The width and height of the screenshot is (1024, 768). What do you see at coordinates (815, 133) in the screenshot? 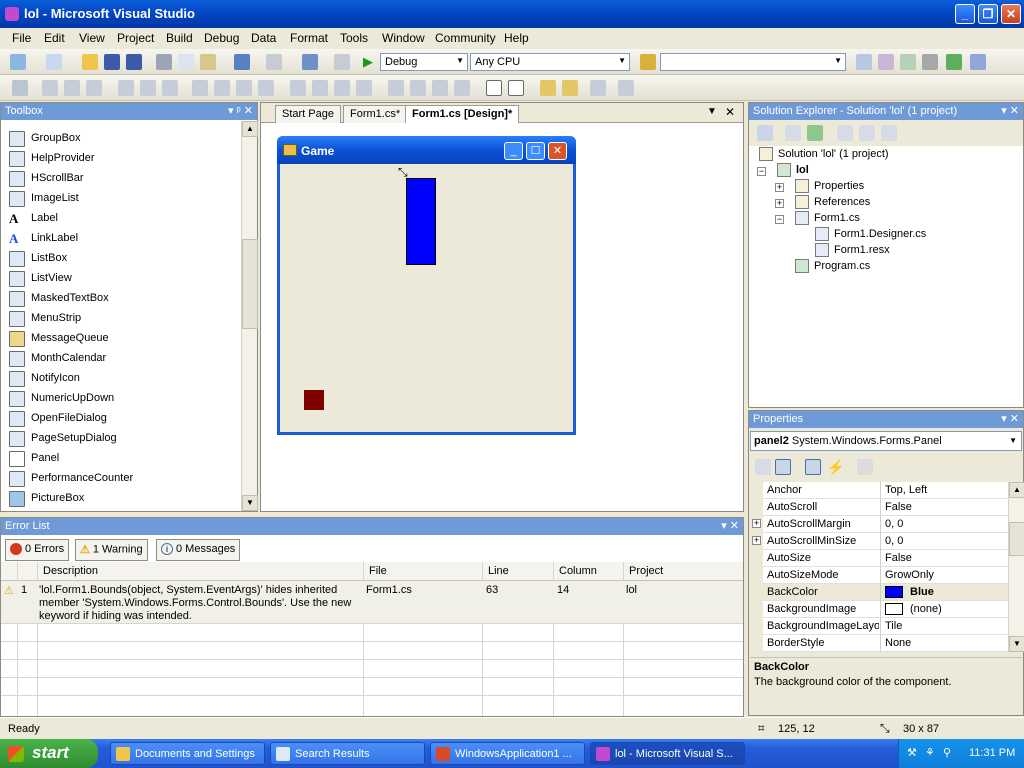
I see `refresh-icon` at bounding box center [815, 133].